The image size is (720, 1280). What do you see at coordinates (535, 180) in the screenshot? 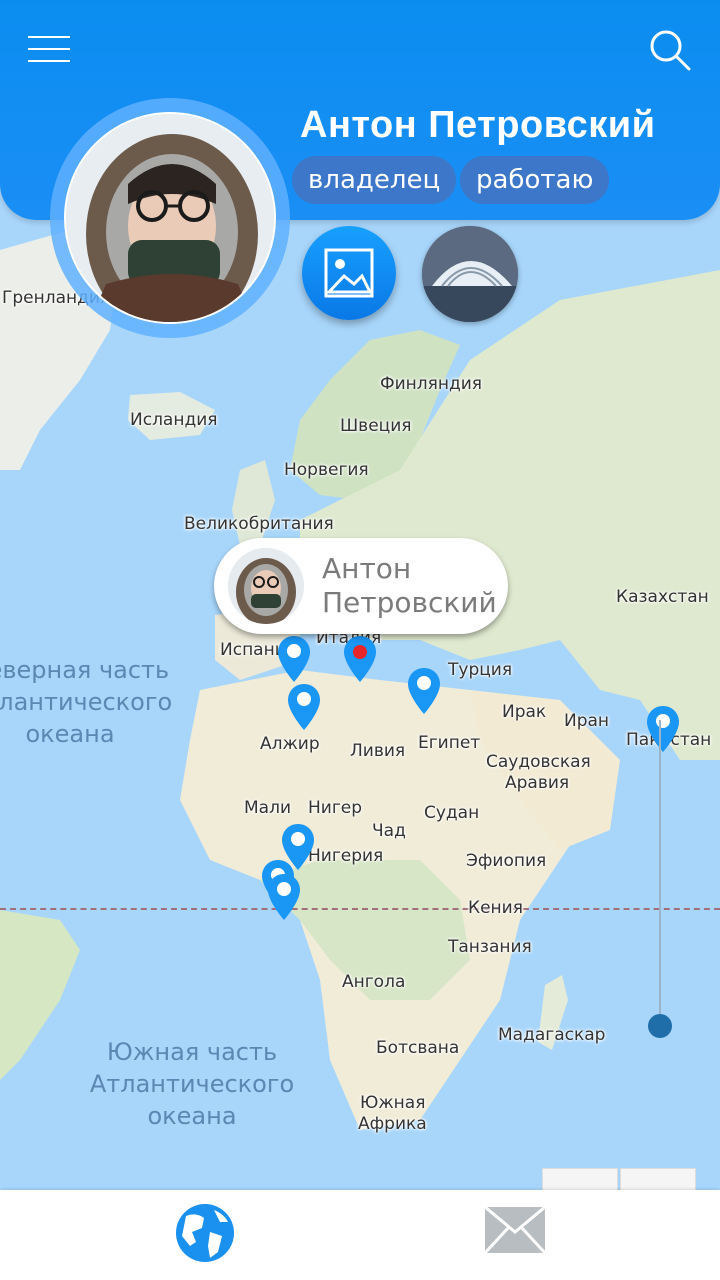
I see `status-chip: работаю` at bounding box center [535, 180].